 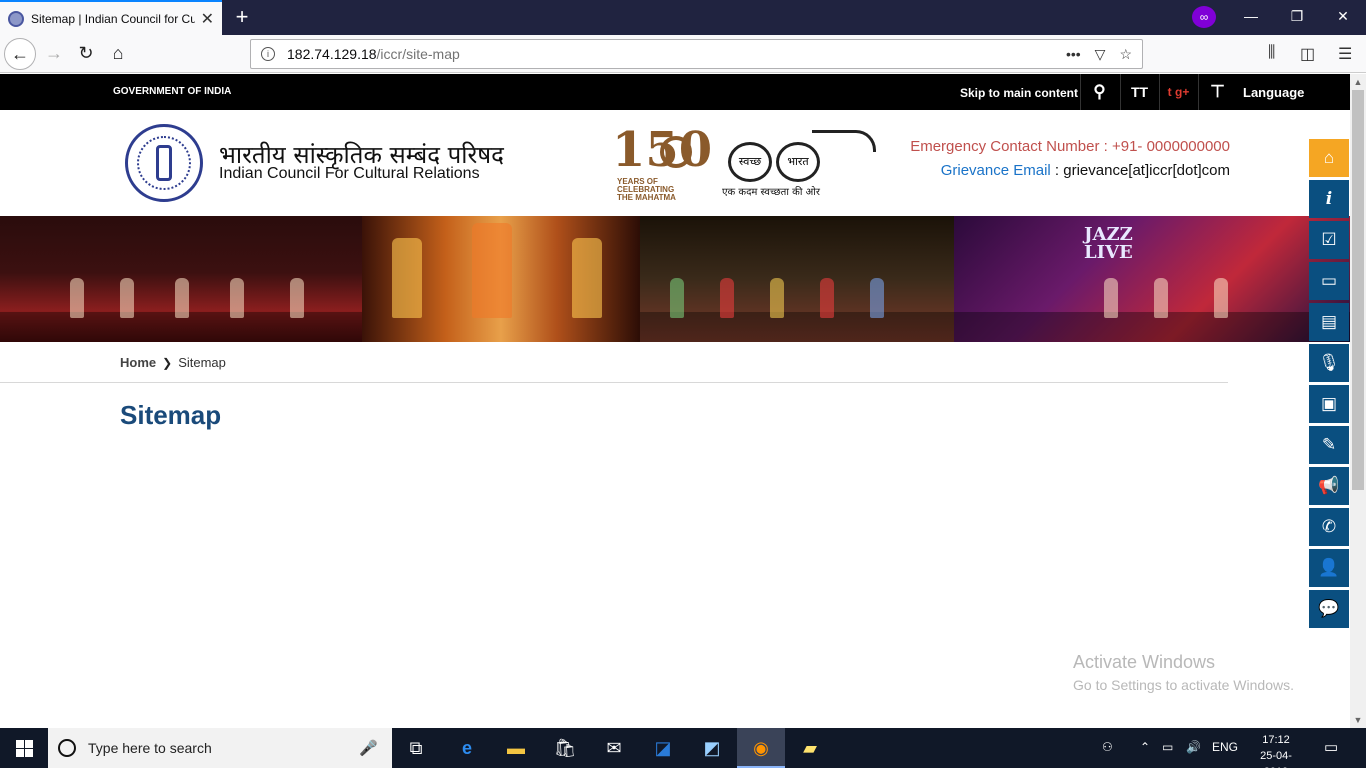 I want to click on back-button: ←, so click(x=20, y=54).